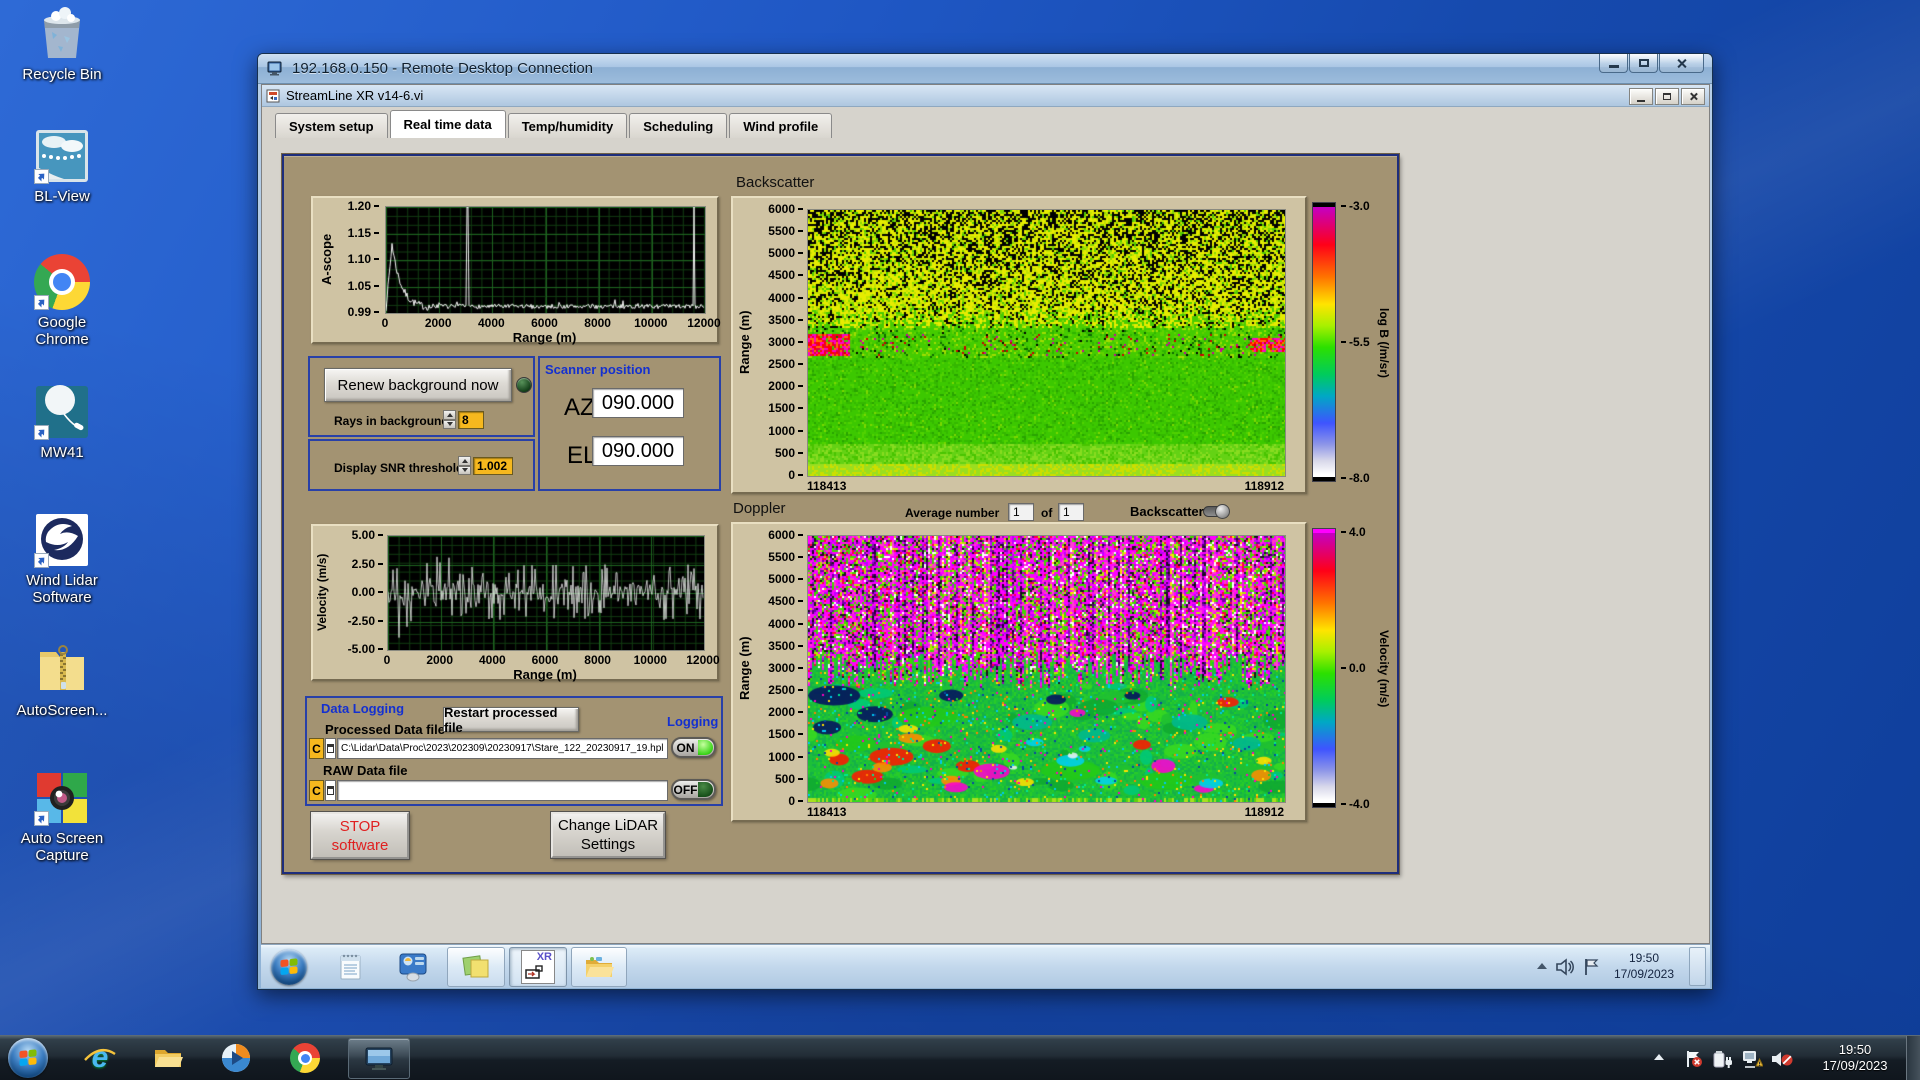 The image size is (1920, 1080). I want to click on host-tray-network-icon, so click(1752, 1061).